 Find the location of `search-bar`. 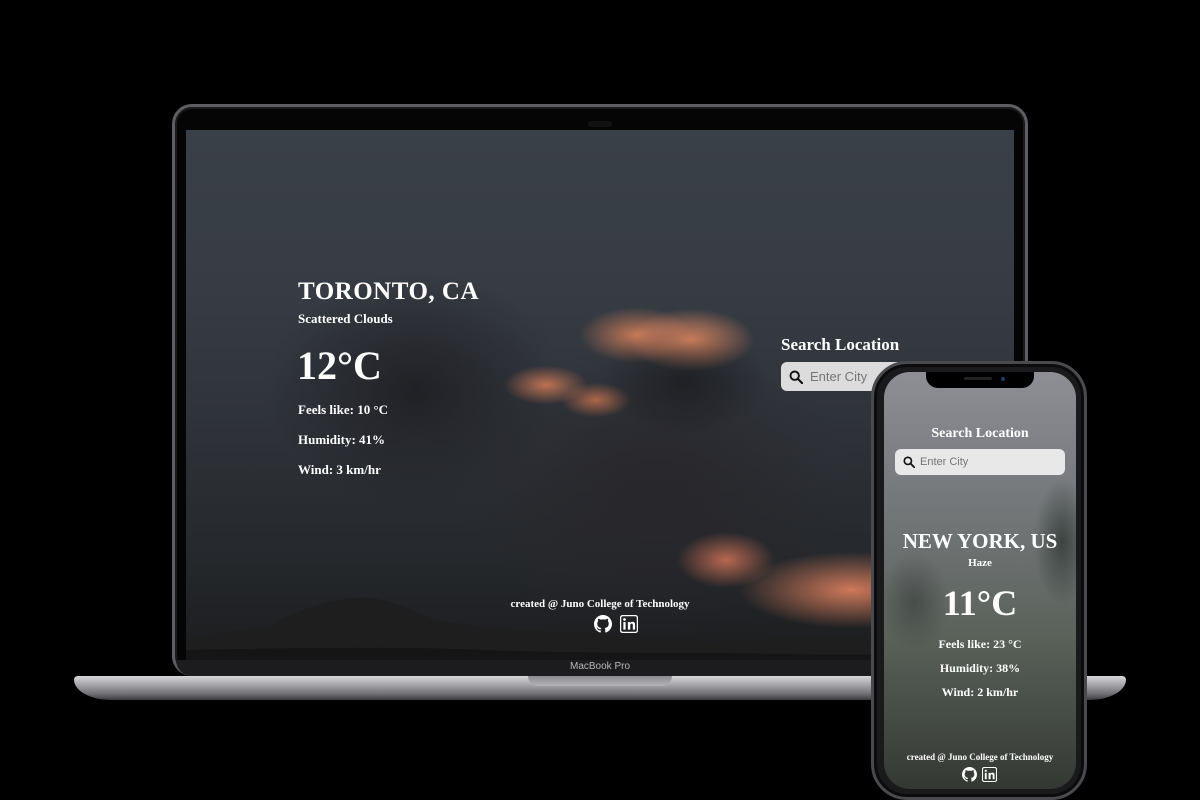

search-bar is located at coordinates (980, 462).